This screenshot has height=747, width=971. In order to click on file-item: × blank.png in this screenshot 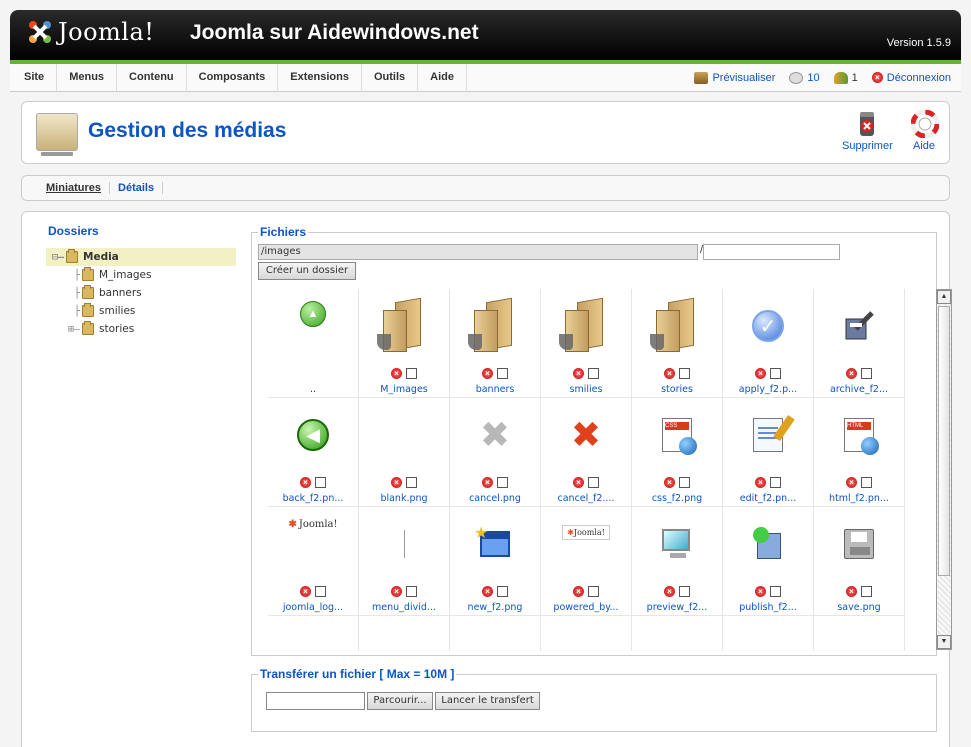, I will do `click(404, 452)`.